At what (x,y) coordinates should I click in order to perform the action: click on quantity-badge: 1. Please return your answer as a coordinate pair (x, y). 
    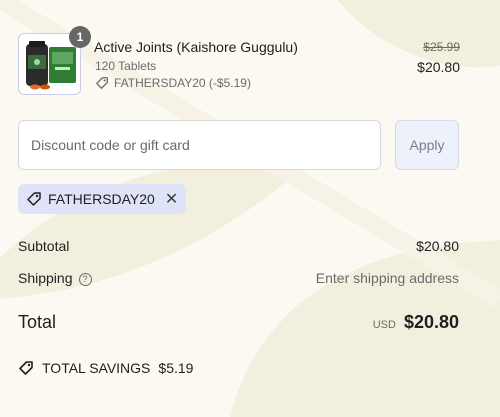
    Looking at the image, I should click on (80, 37).